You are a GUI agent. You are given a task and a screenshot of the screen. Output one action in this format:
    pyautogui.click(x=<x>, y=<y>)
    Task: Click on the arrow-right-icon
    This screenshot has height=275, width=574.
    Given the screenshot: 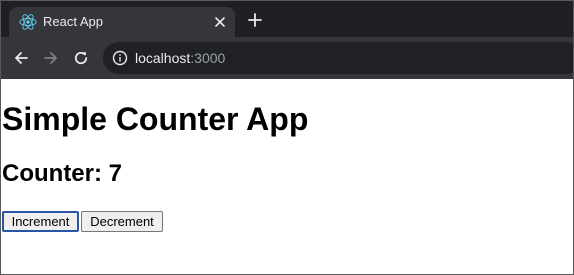 What is the action you would take?
    pyautogui.click(x=51, y=58)
    